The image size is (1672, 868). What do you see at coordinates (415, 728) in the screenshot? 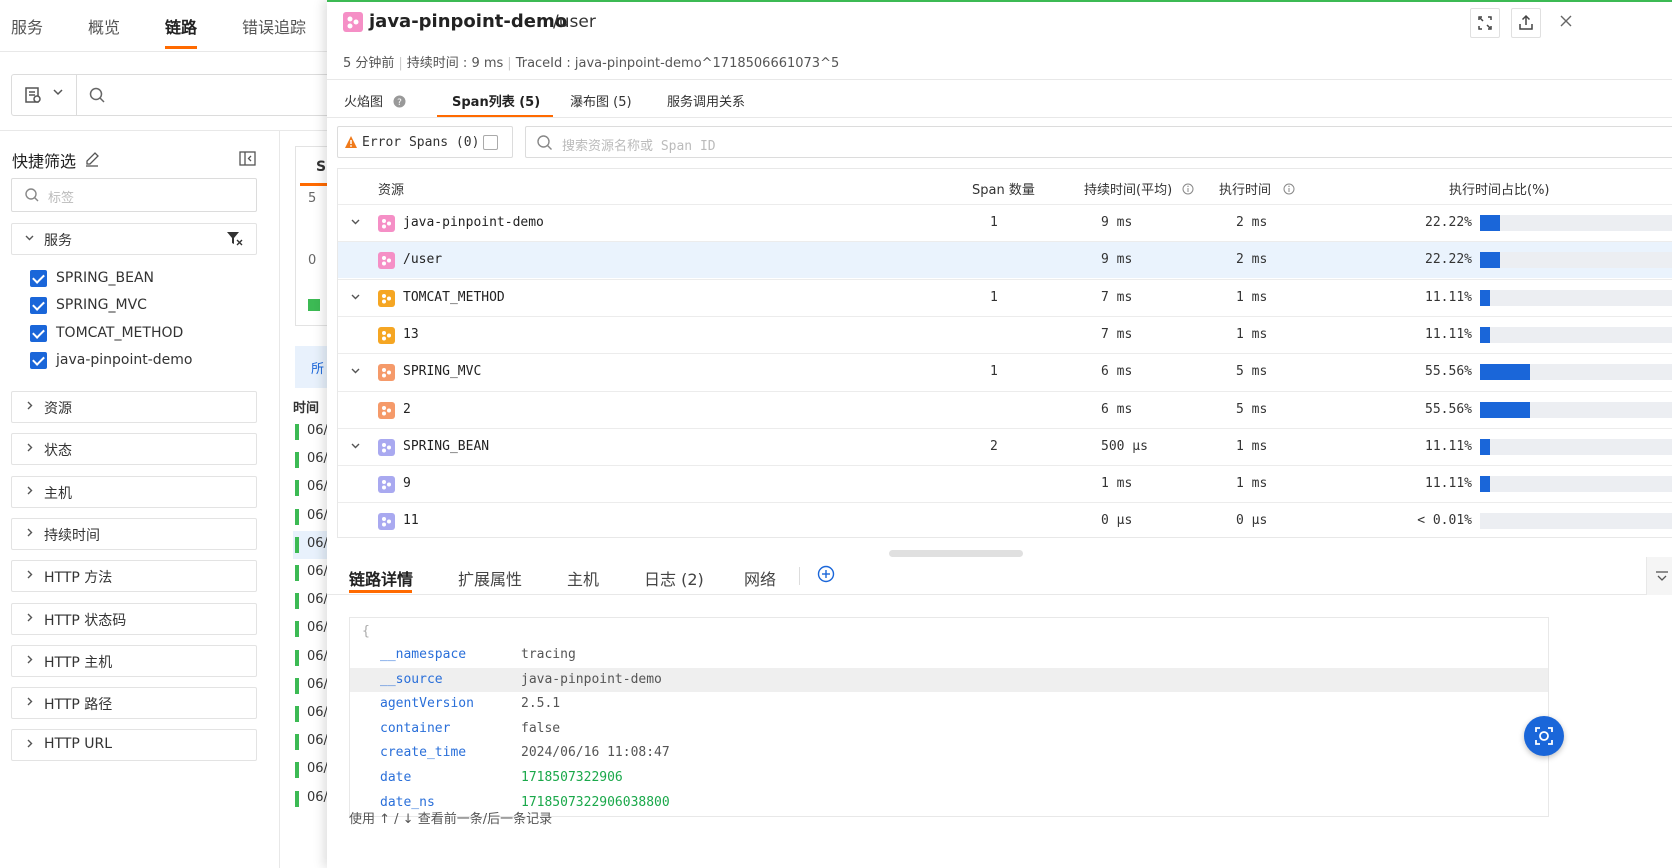
I see `detail-key: container` at bounding box center [415, 728].